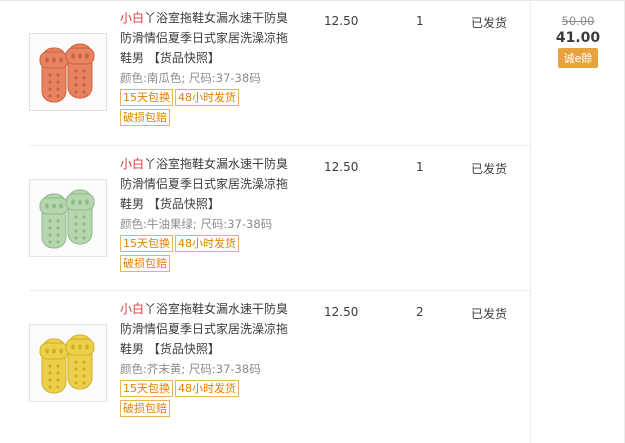 This screenshot has width=625, height=443. What do you see at coordinates (578, 38) in the screenshot?
I see `paid-price: 41.00` at bounding box center [578, 38].